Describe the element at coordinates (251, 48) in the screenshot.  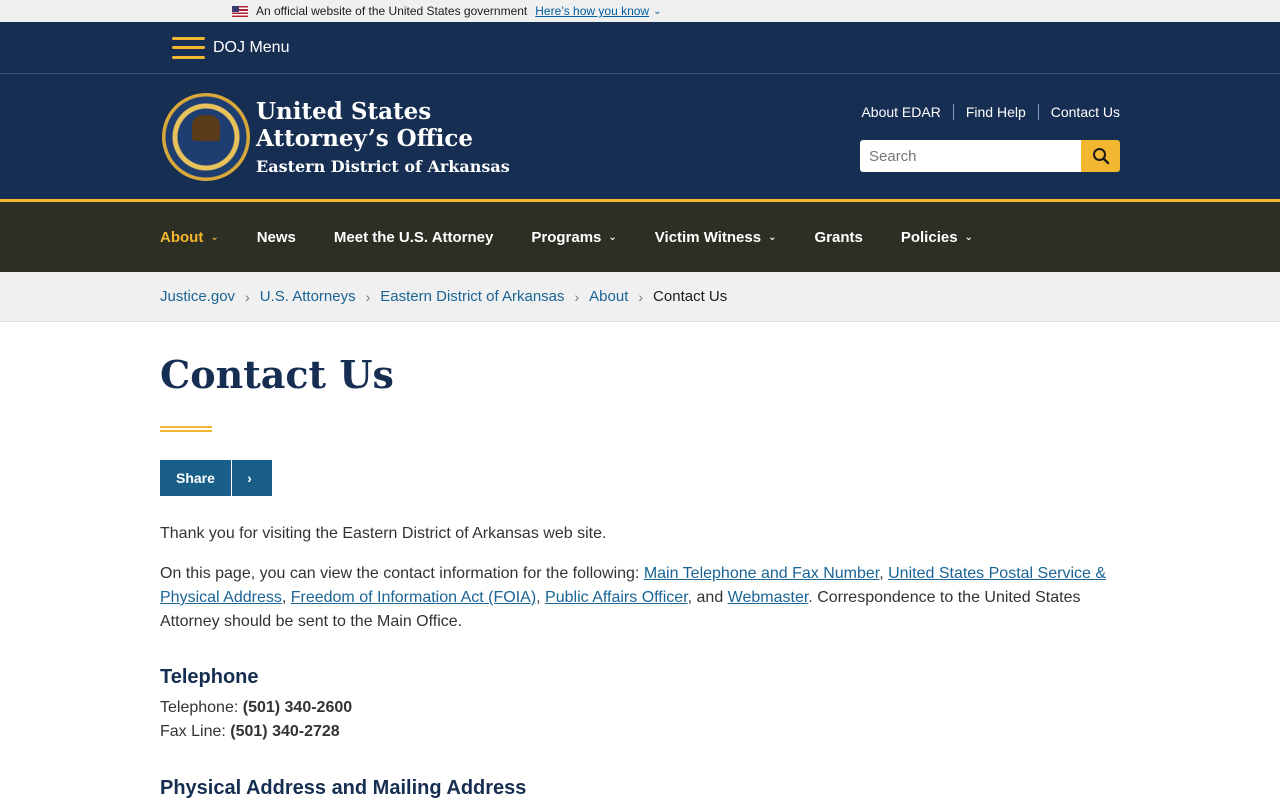
I see `doj-menu-button: DOJ Menu` at that location.